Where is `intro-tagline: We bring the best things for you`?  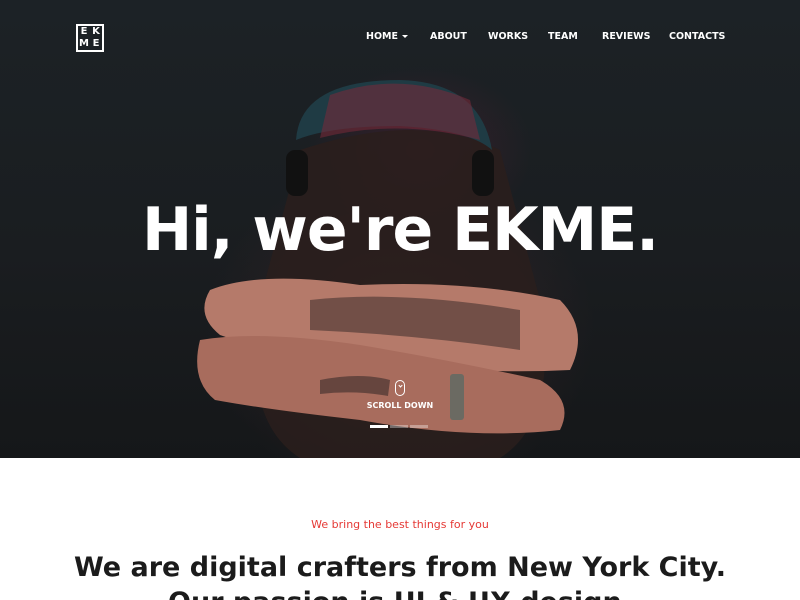
intro-tagline: We bring the best things for you is located at coordinates (400, 524).